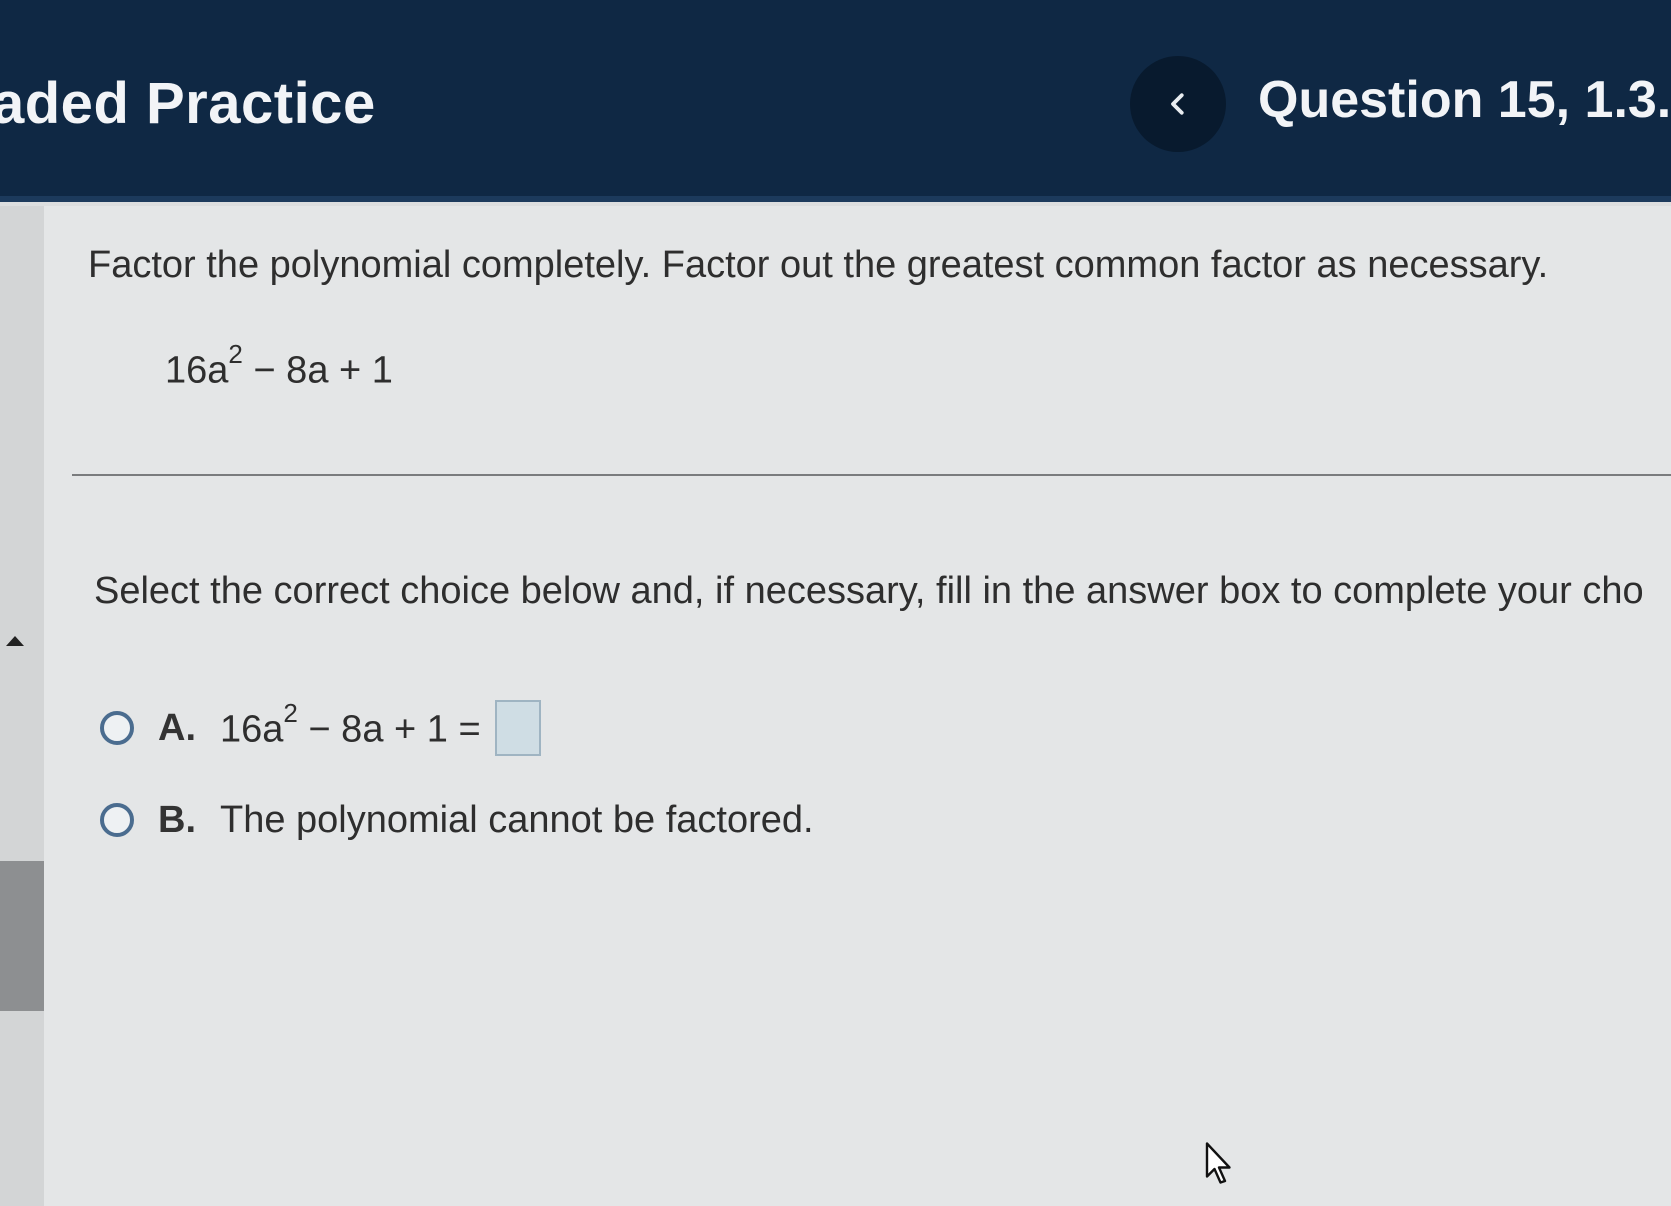 This screenshot has width=1671, height=1206. Describe the element at coordinates (290, 713) in the screenshot. I see `choice-a-exponent: 2` at that location.